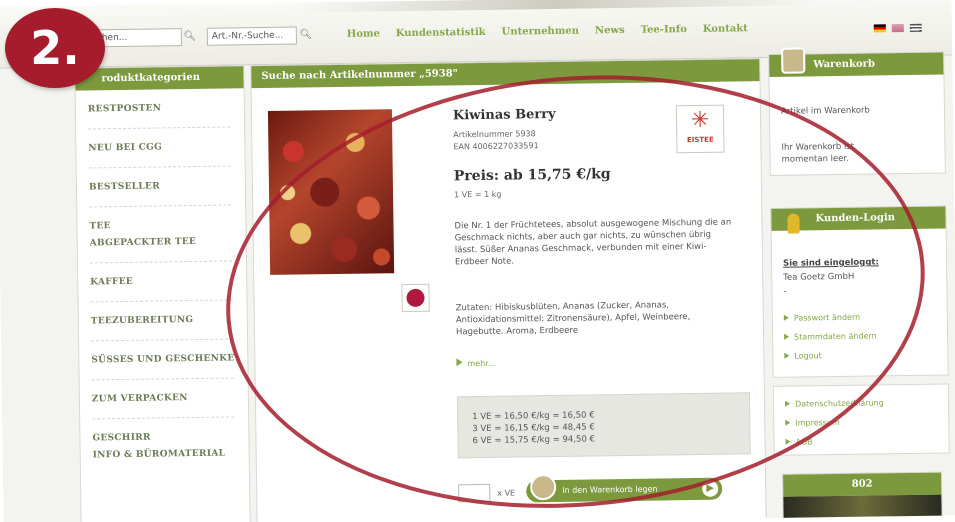  What do you see at coordinates (725, 29) in the screenshot?
I see `nav-kontakt: Kontakt` at bounding box center [725, 29].